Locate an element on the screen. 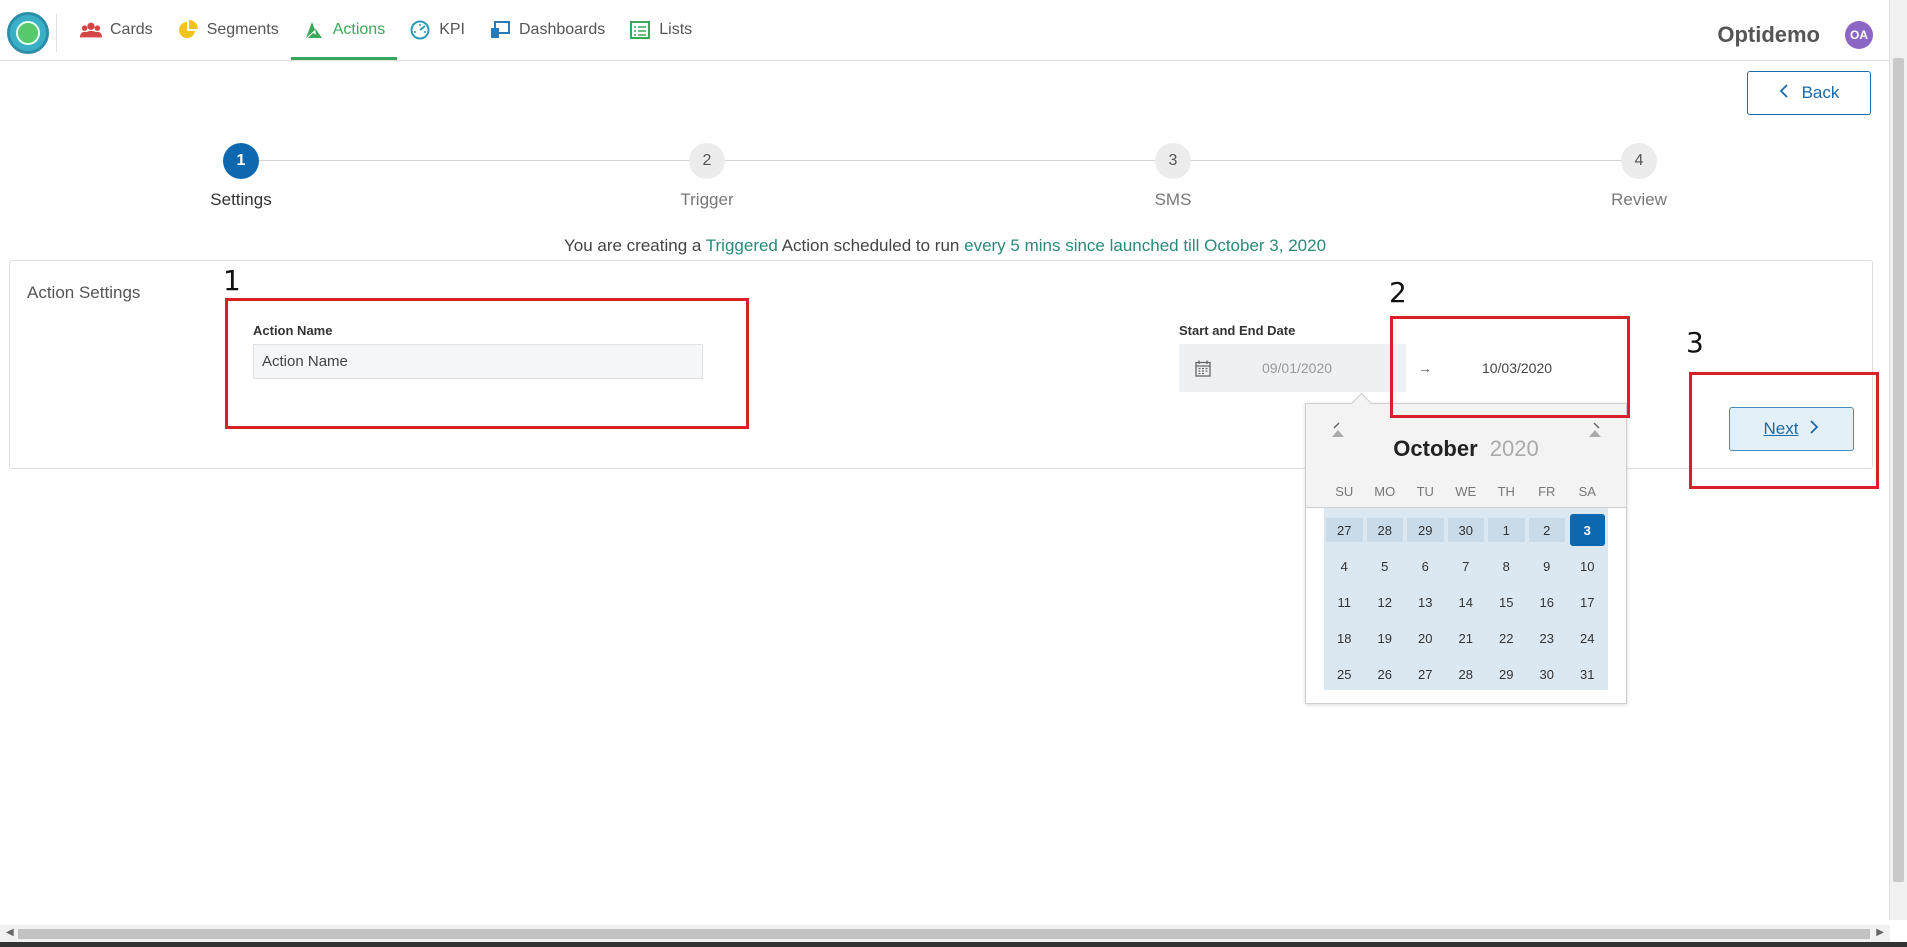  nav-item-lists: Lists is located at coordinates (660, 30).